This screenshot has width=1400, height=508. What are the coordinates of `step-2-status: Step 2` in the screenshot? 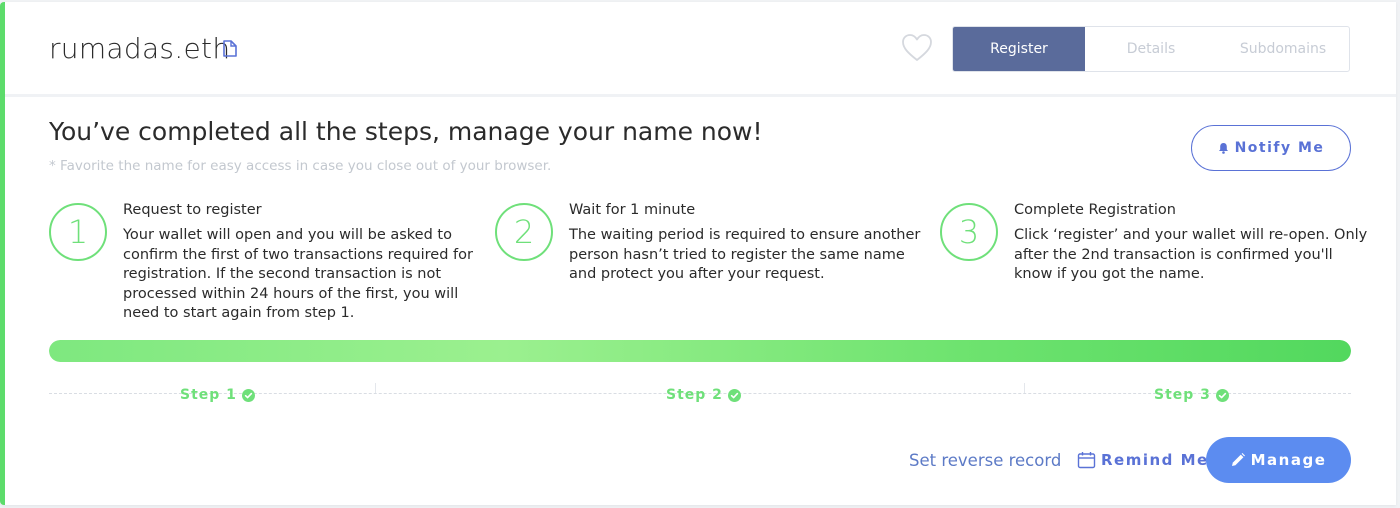 It's located at (703, 395).